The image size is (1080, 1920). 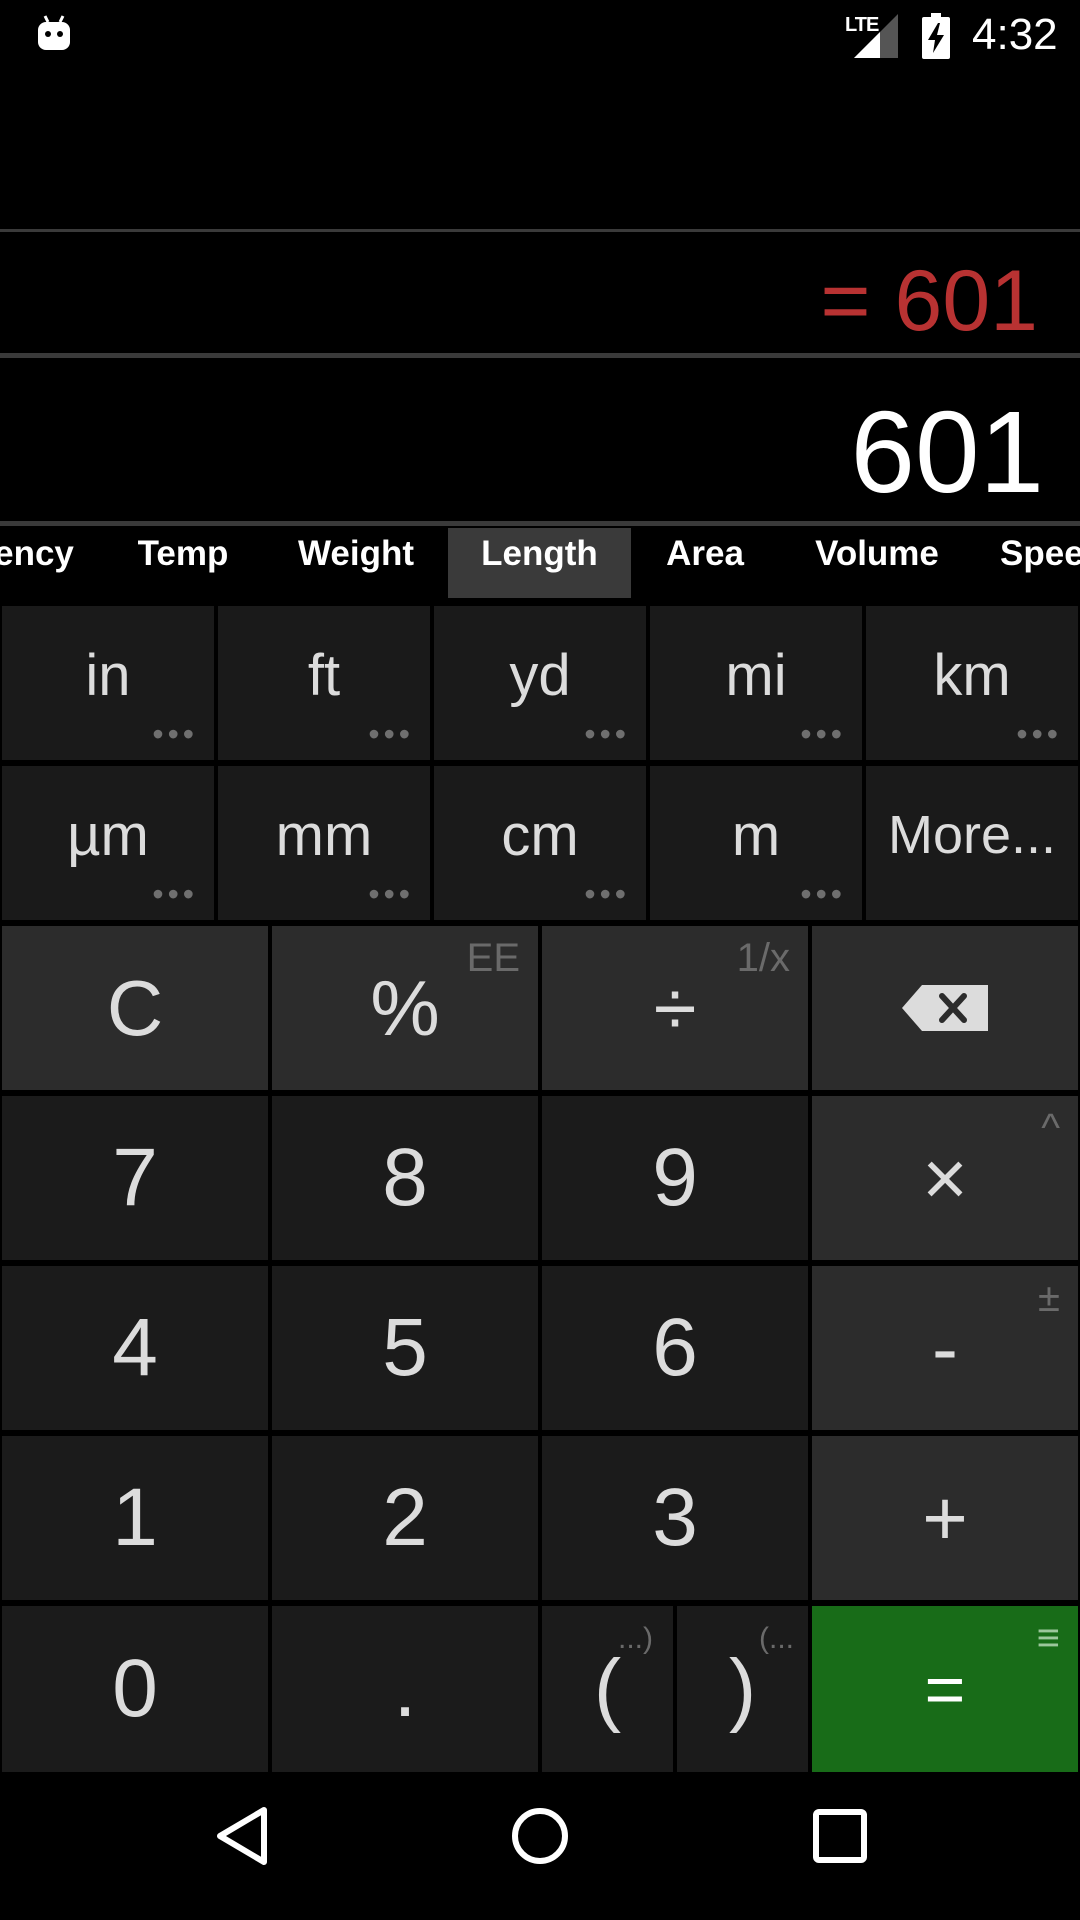 I want to click on menu-secondary-label: ≡, so click(x=1048, y=1638).